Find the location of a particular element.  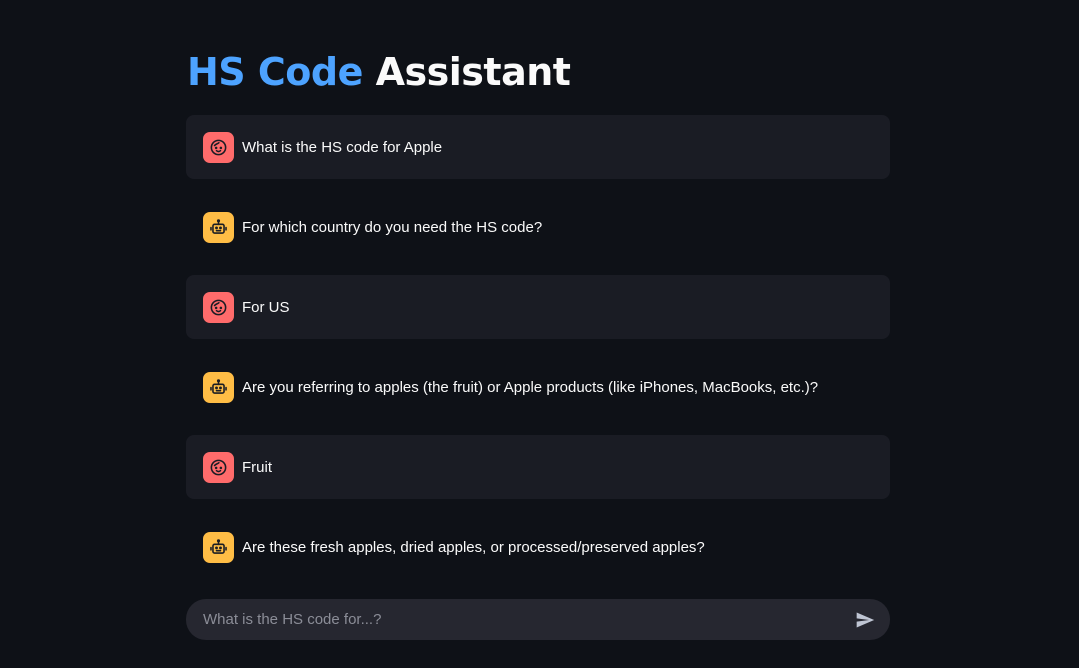

page-title-accent: HS Code is located at coordinates (275, 72).